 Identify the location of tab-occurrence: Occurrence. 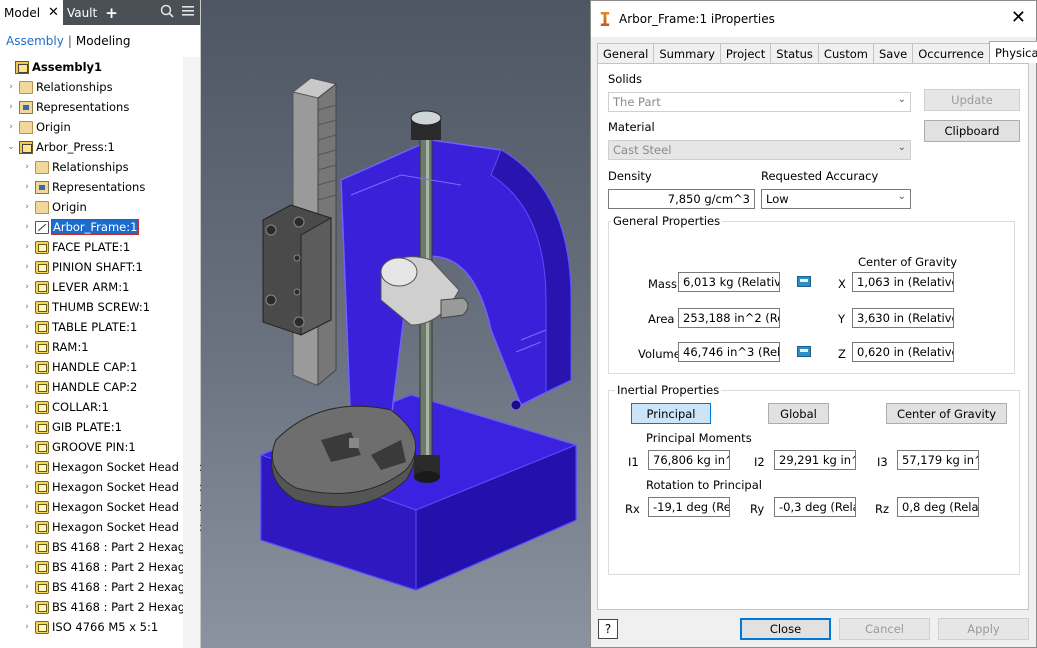
(951, 53).